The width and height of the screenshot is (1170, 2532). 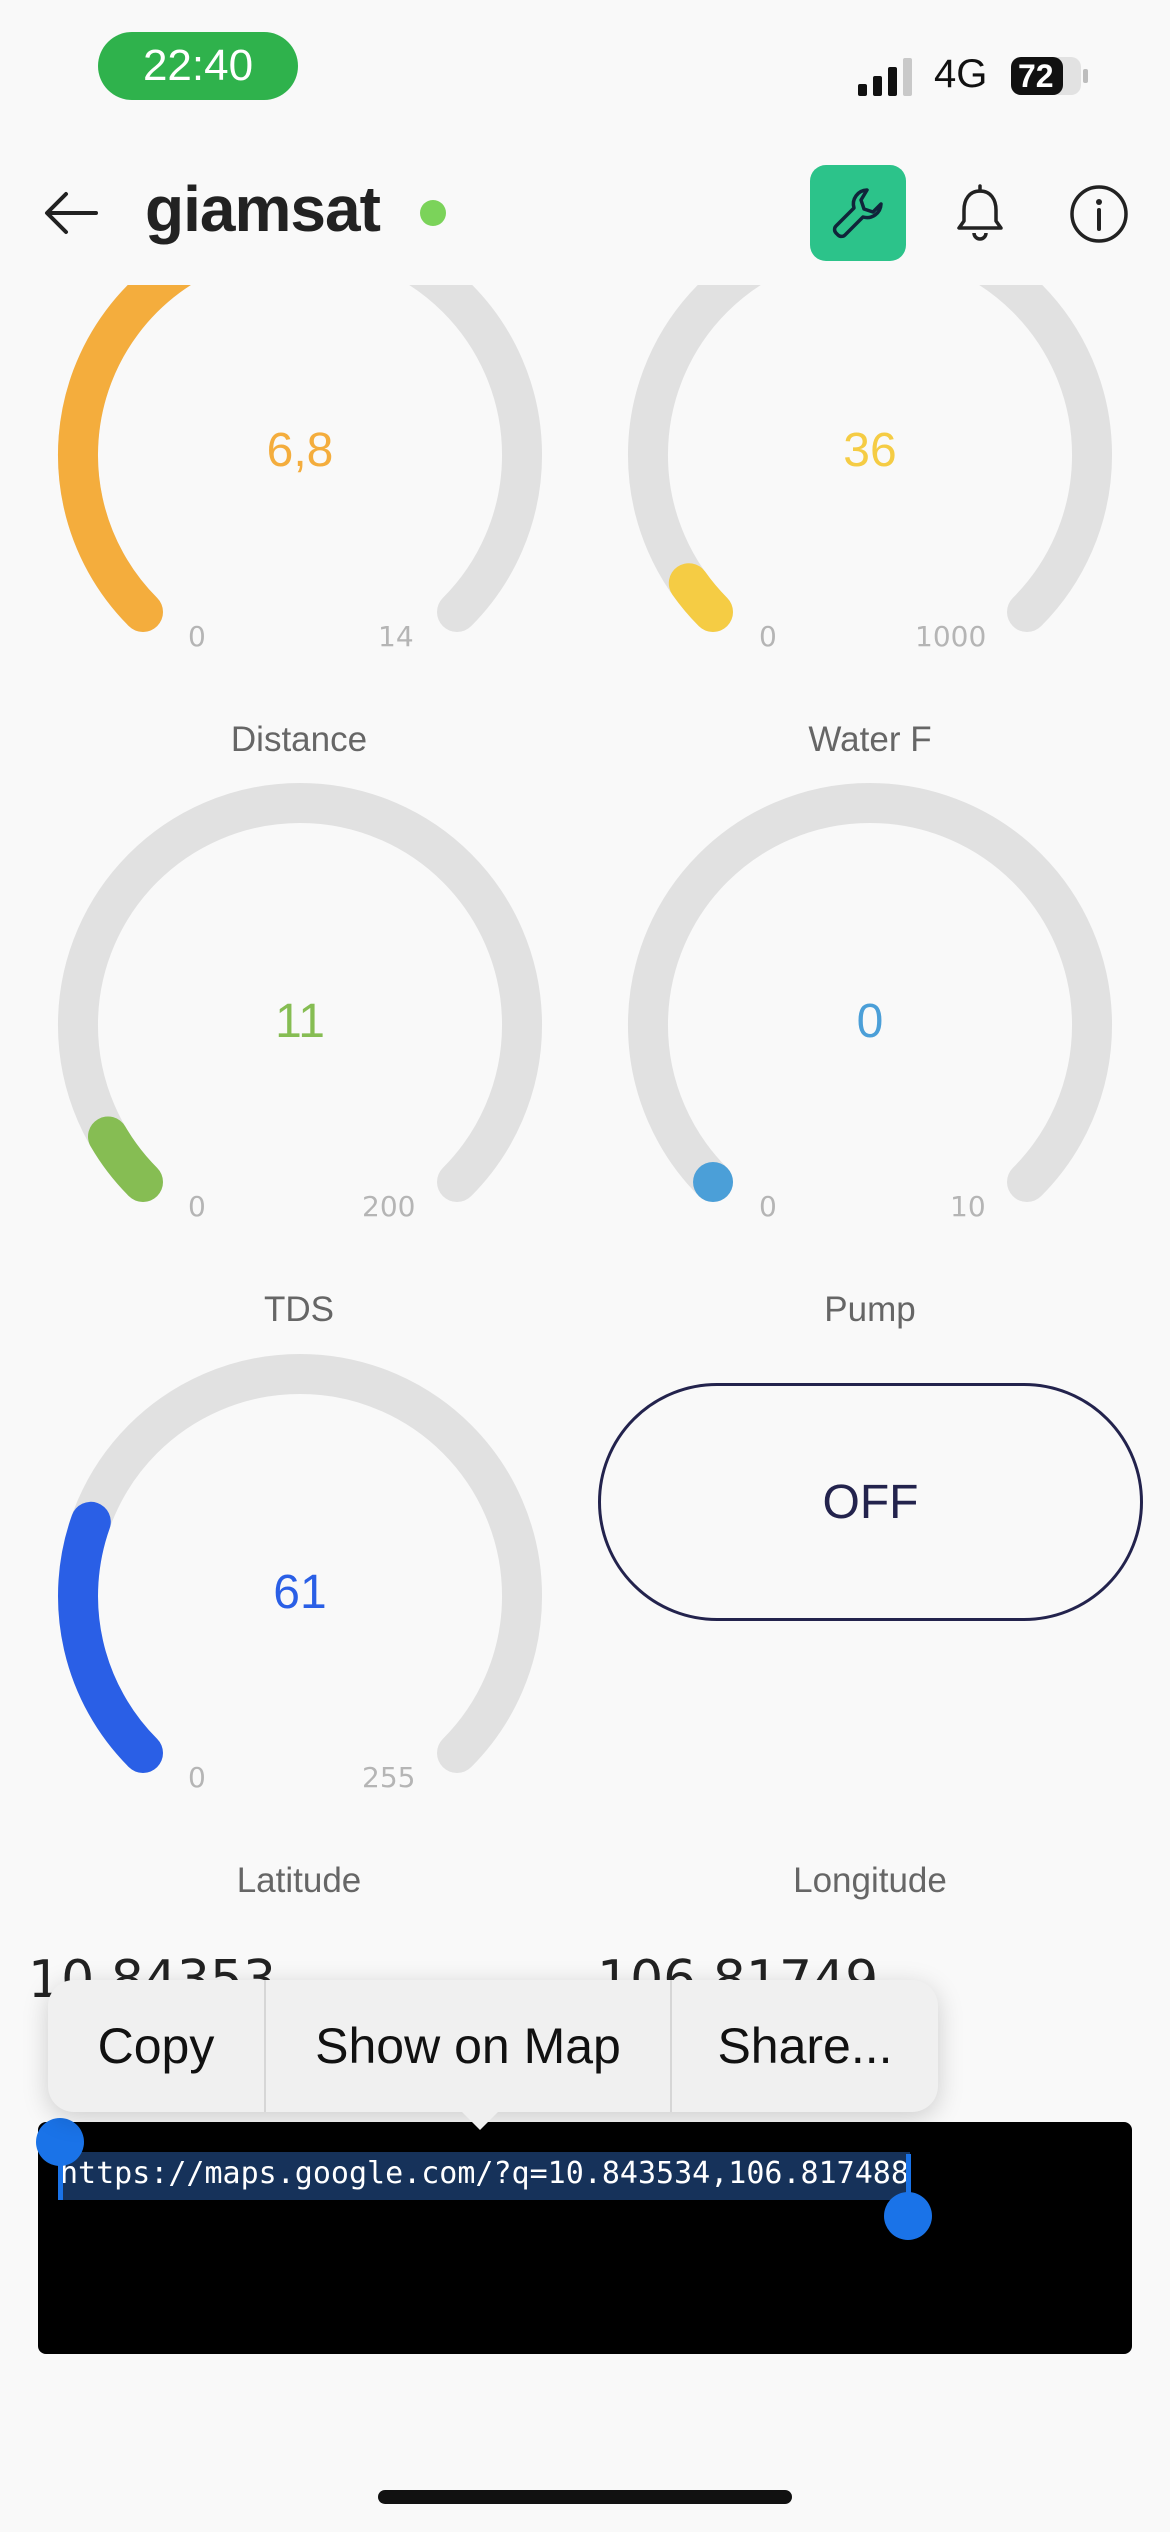 What do you see at coordinates (480, 2119) in the screenshot?
I see `menu-pointer` at bounding box center [480, 2119].